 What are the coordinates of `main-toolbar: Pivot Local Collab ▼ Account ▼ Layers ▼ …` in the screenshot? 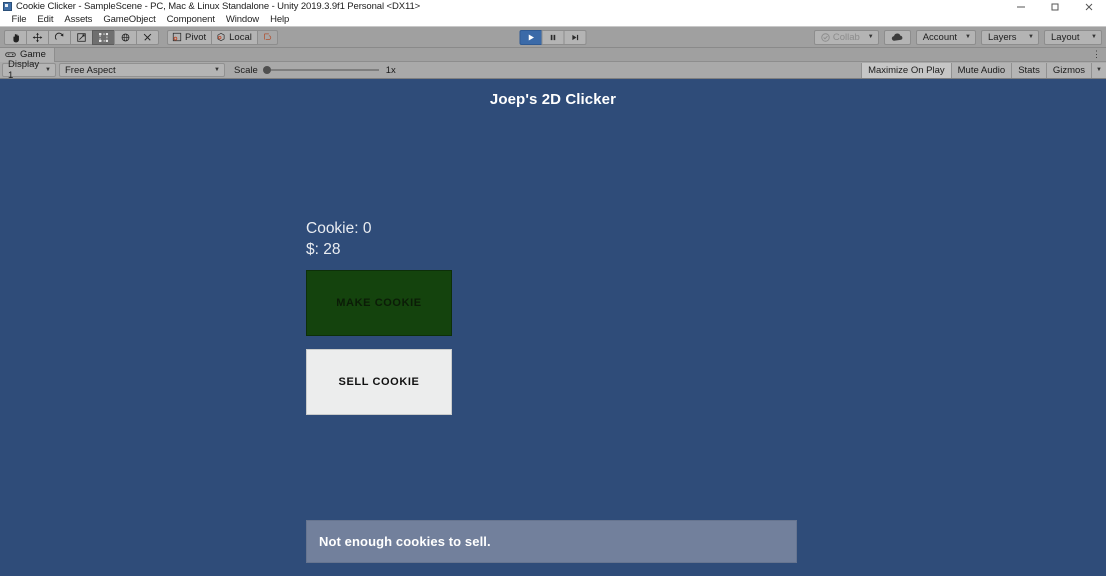 It's located at (553, 37).